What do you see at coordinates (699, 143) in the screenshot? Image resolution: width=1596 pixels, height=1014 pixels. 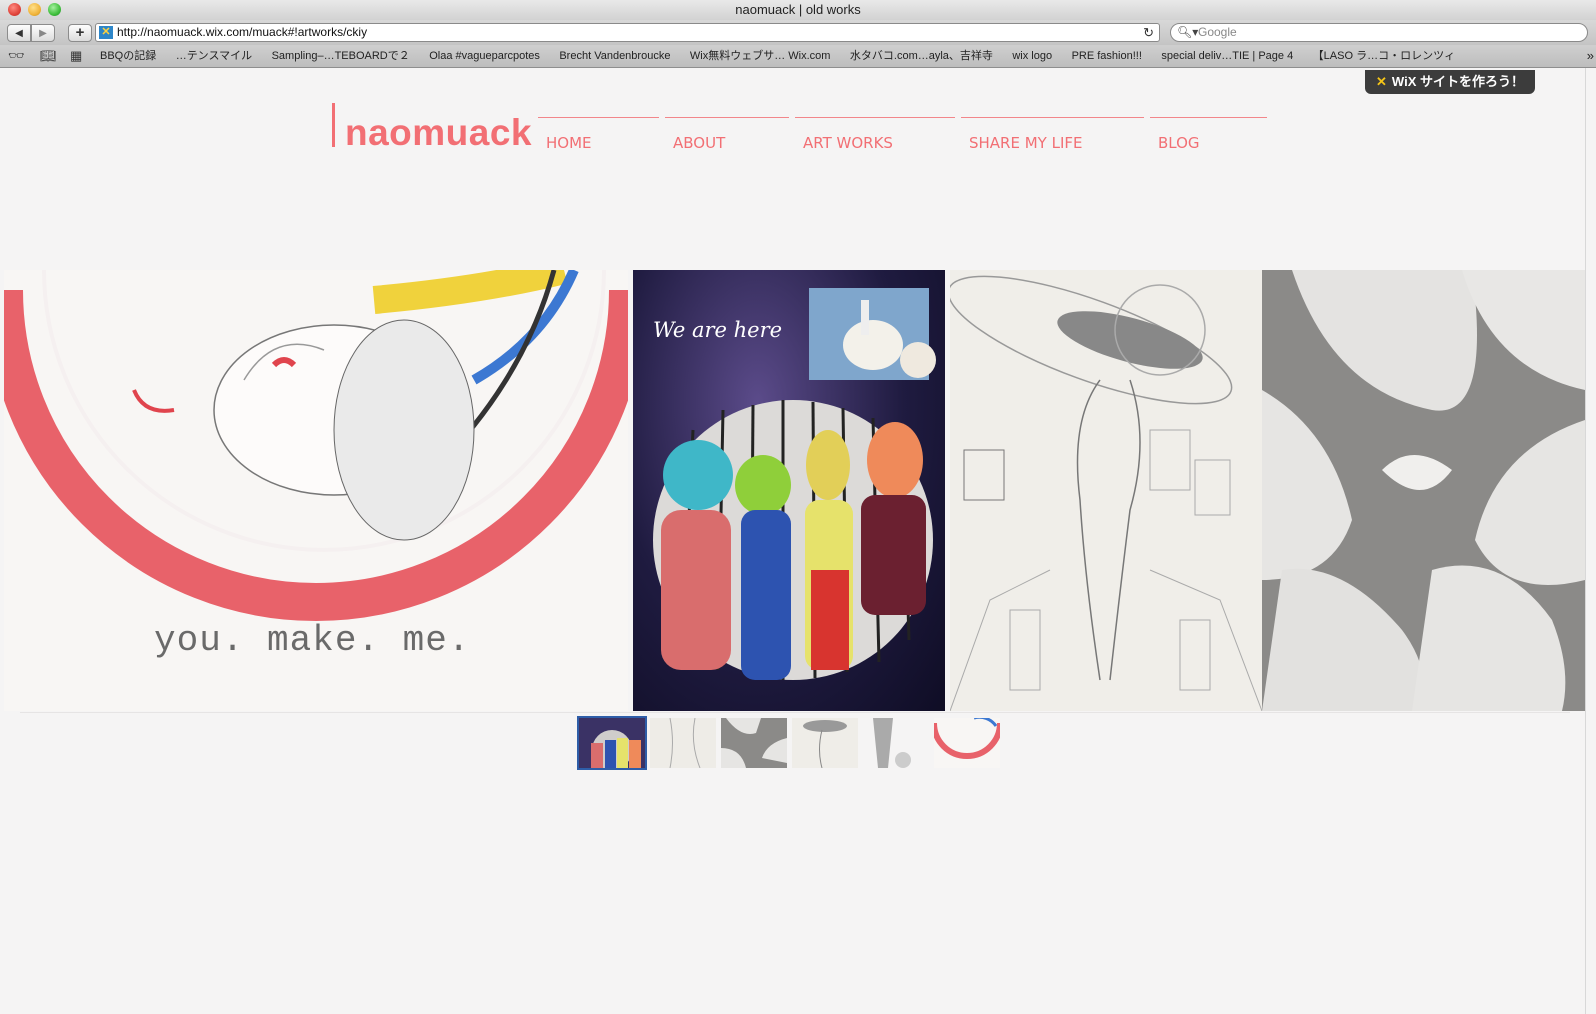 I see `nav-about-label: ABOUT` at bounding box center [699, 143].